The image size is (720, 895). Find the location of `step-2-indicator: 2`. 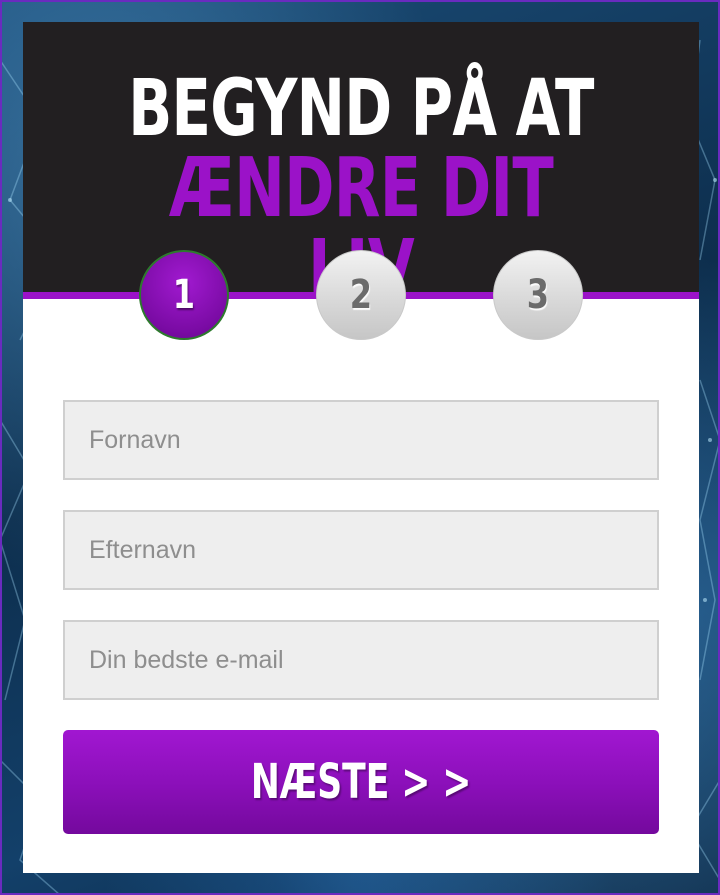

step-2-indicator: 2 is located at coordinates (361, 295).